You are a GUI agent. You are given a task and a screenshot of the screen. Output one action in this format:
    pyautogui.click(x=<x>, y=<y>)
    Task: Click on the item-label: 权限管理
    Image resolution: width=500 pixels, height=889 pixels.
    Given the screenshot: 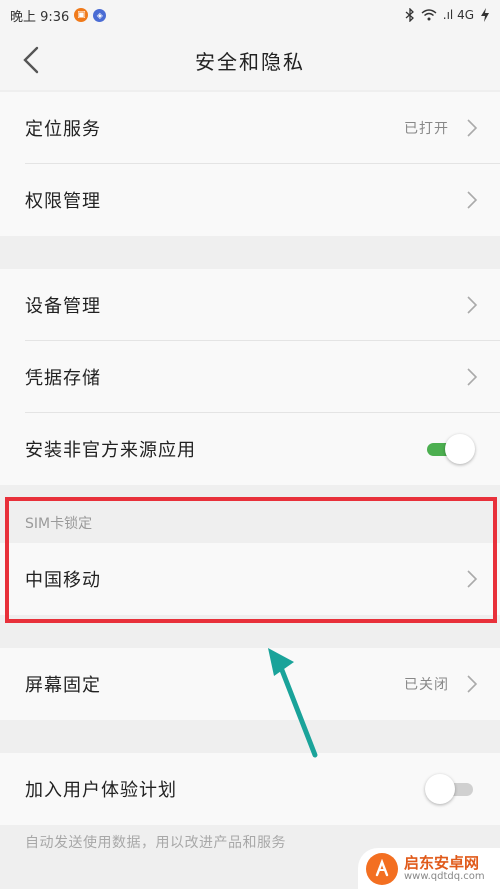 What is the action you would take?
    pyautogui.click(x=63, y=201)
    